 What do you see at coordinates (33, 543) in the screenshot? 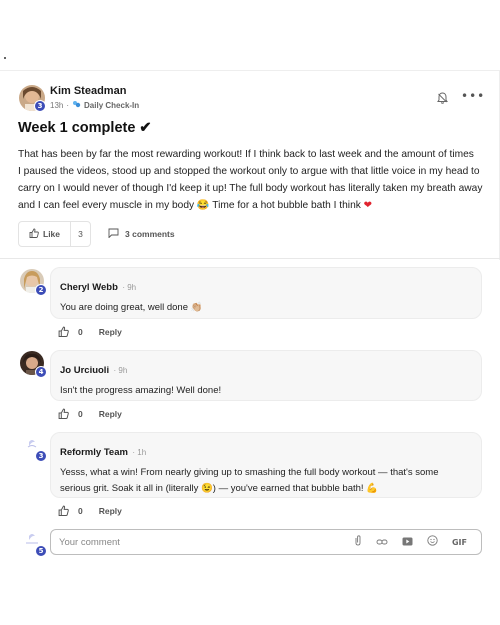
I see `composer-avatar: 5` at bounding box center [33, 543].